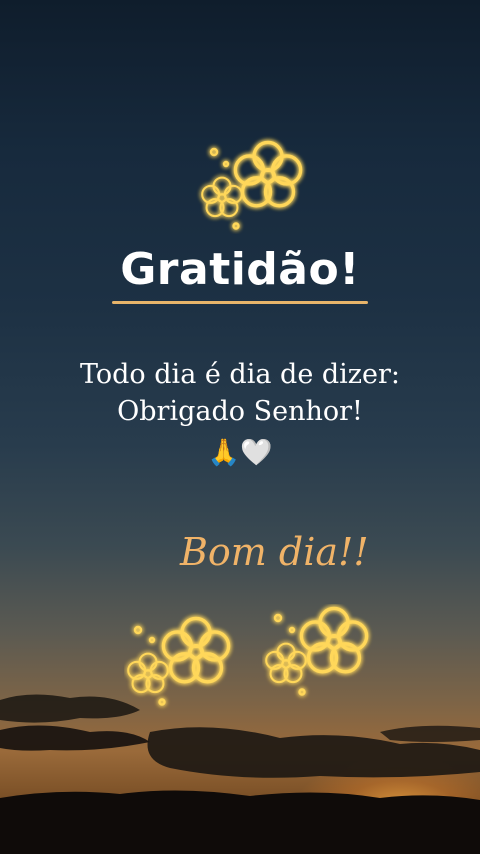  I want to click on message-line-1: Todo dia é dia de dizer:, so click(240, 374).